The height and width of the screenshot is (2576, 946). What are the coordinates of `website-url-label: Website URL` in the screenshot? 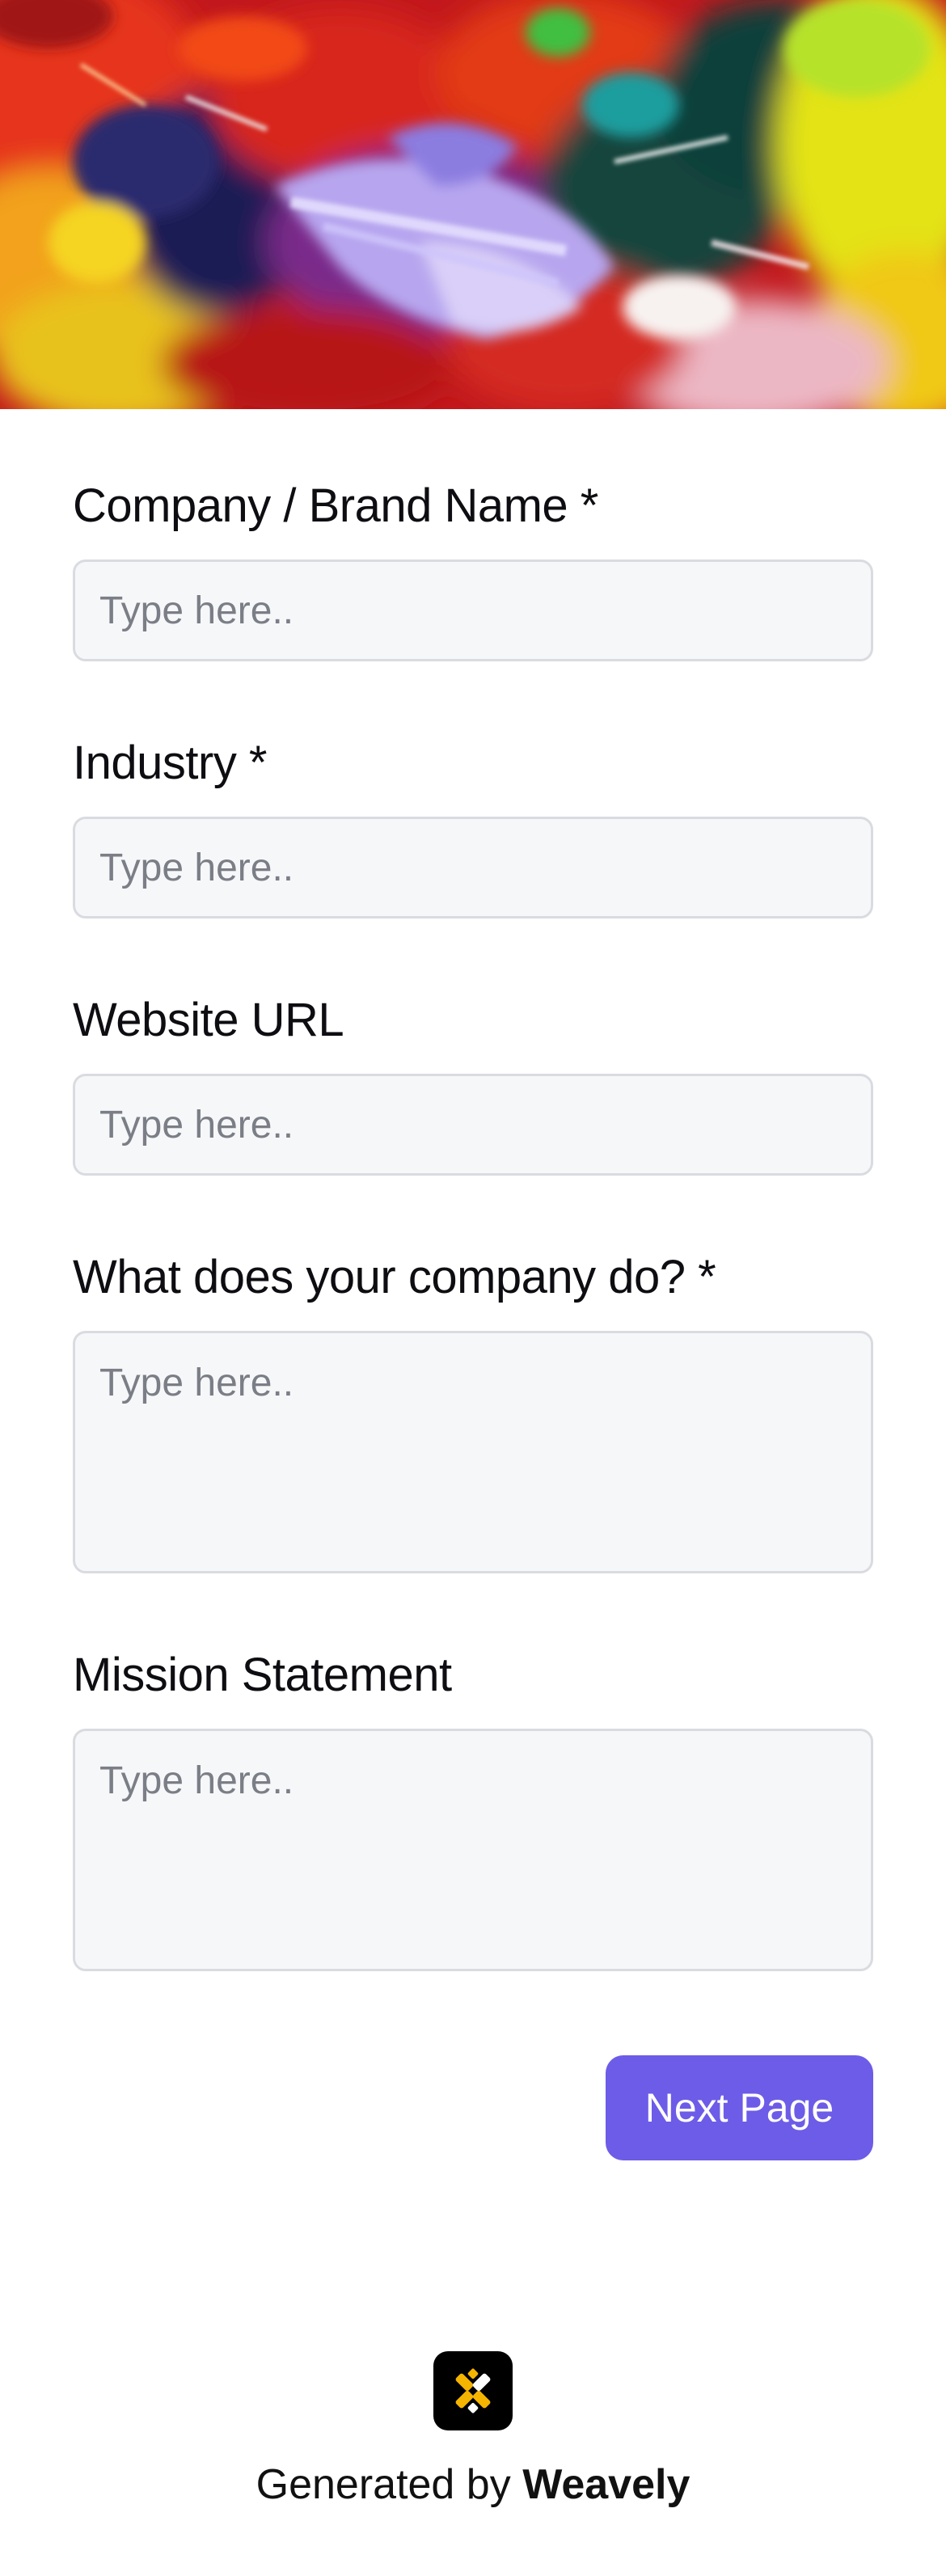 It's located at (209, 1020).